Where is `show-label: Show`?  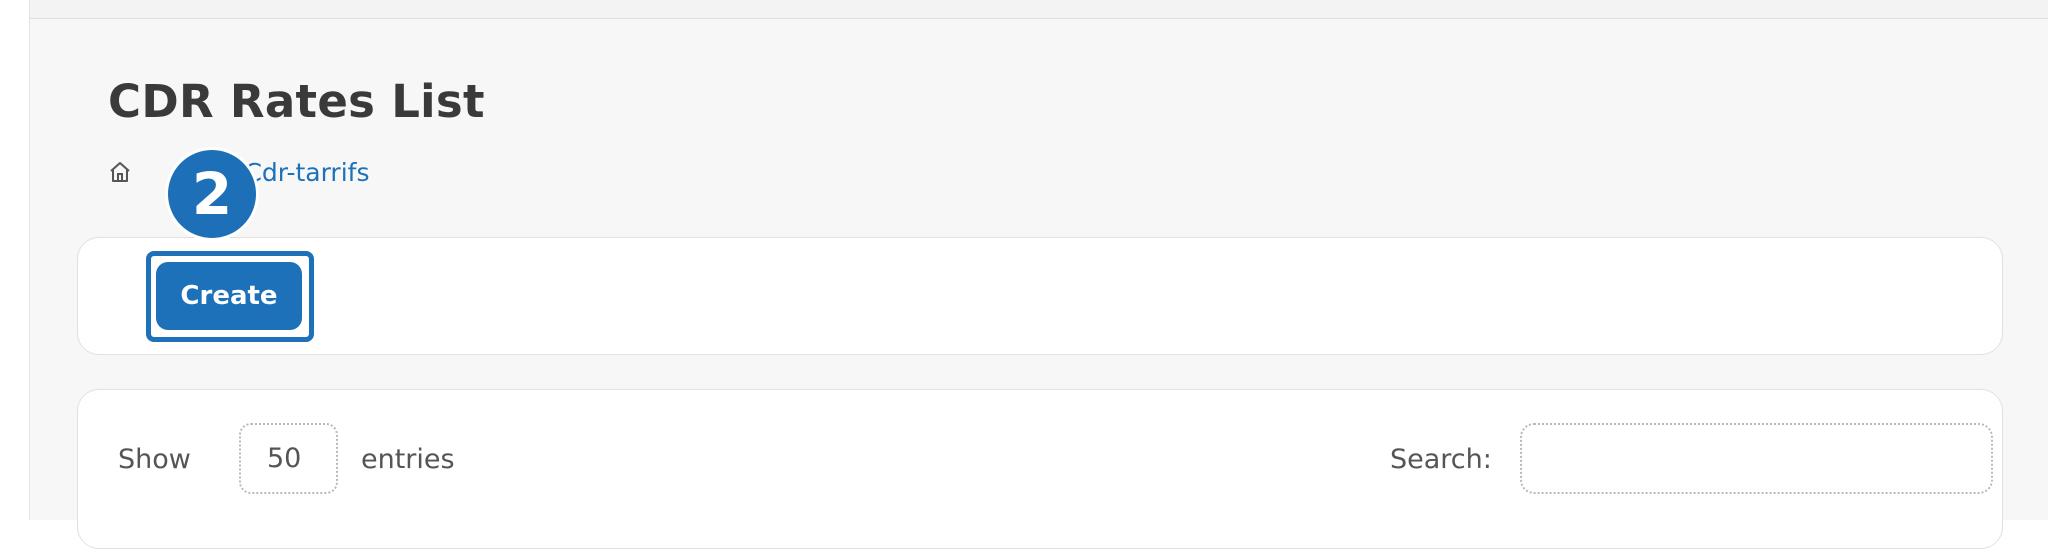 show-label: Show is located at coordinates (154, 459).